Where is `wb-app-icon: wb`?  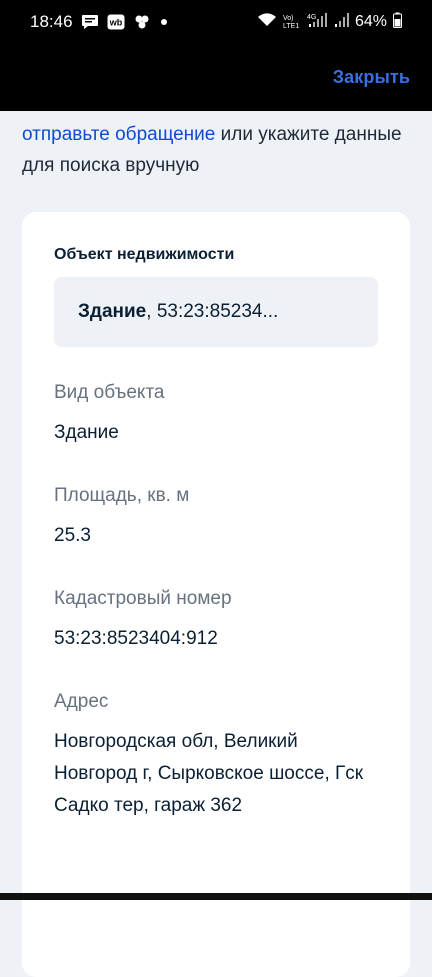
wb-app-icon: wb is located at coordinates (116, 22).